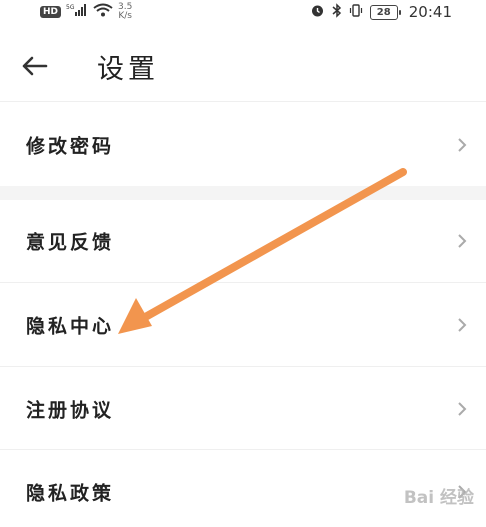 The height and width of the screenshot is (527, 486). I want to click on header-divider, so click(243, 101).